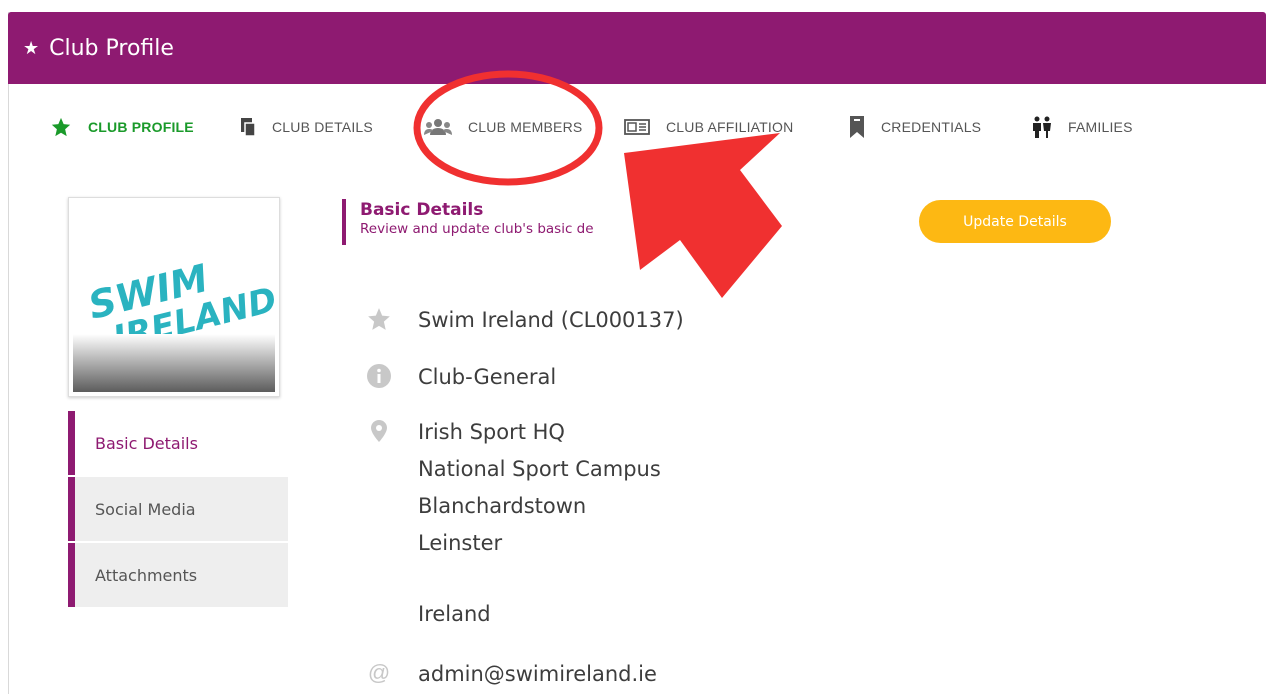  What do you see at coordinates (454, 614) in the screenshot?
I see `address-line: Ireland` at bounding box center [454, 614].